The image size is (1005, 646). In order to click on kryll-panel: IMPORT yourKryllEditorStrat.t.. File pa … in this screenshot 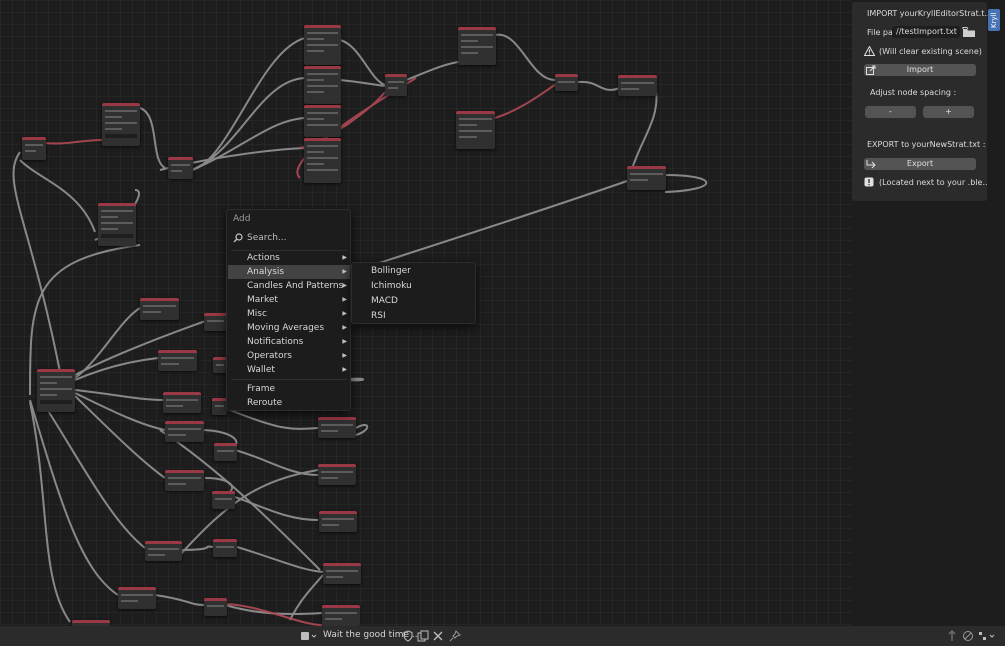, I will do `click(921, 101)`.